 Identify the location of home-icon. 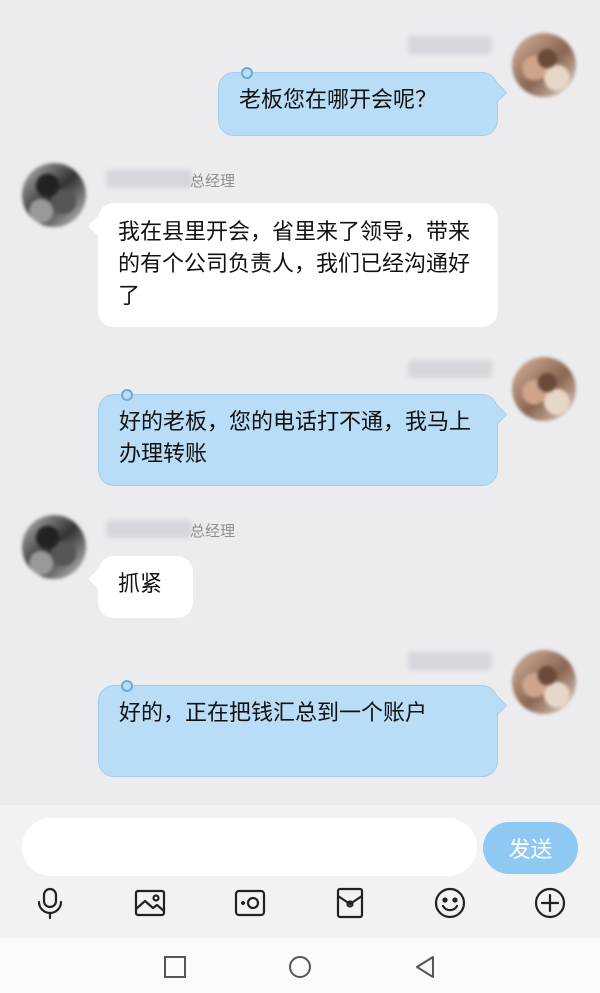
(300, 967).